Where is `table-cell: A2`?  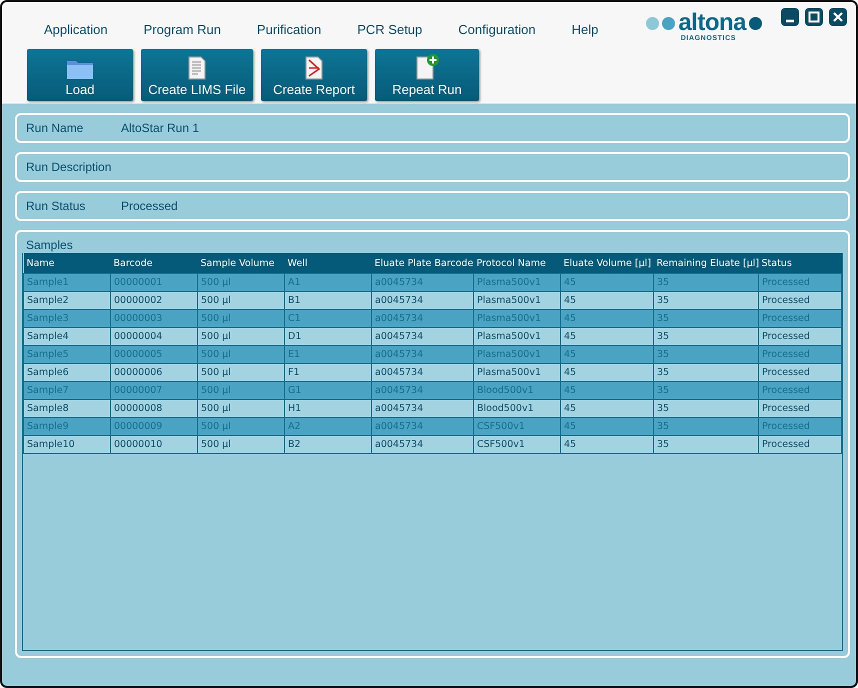 table-cell: A2 is located at coordinates (328, 427).